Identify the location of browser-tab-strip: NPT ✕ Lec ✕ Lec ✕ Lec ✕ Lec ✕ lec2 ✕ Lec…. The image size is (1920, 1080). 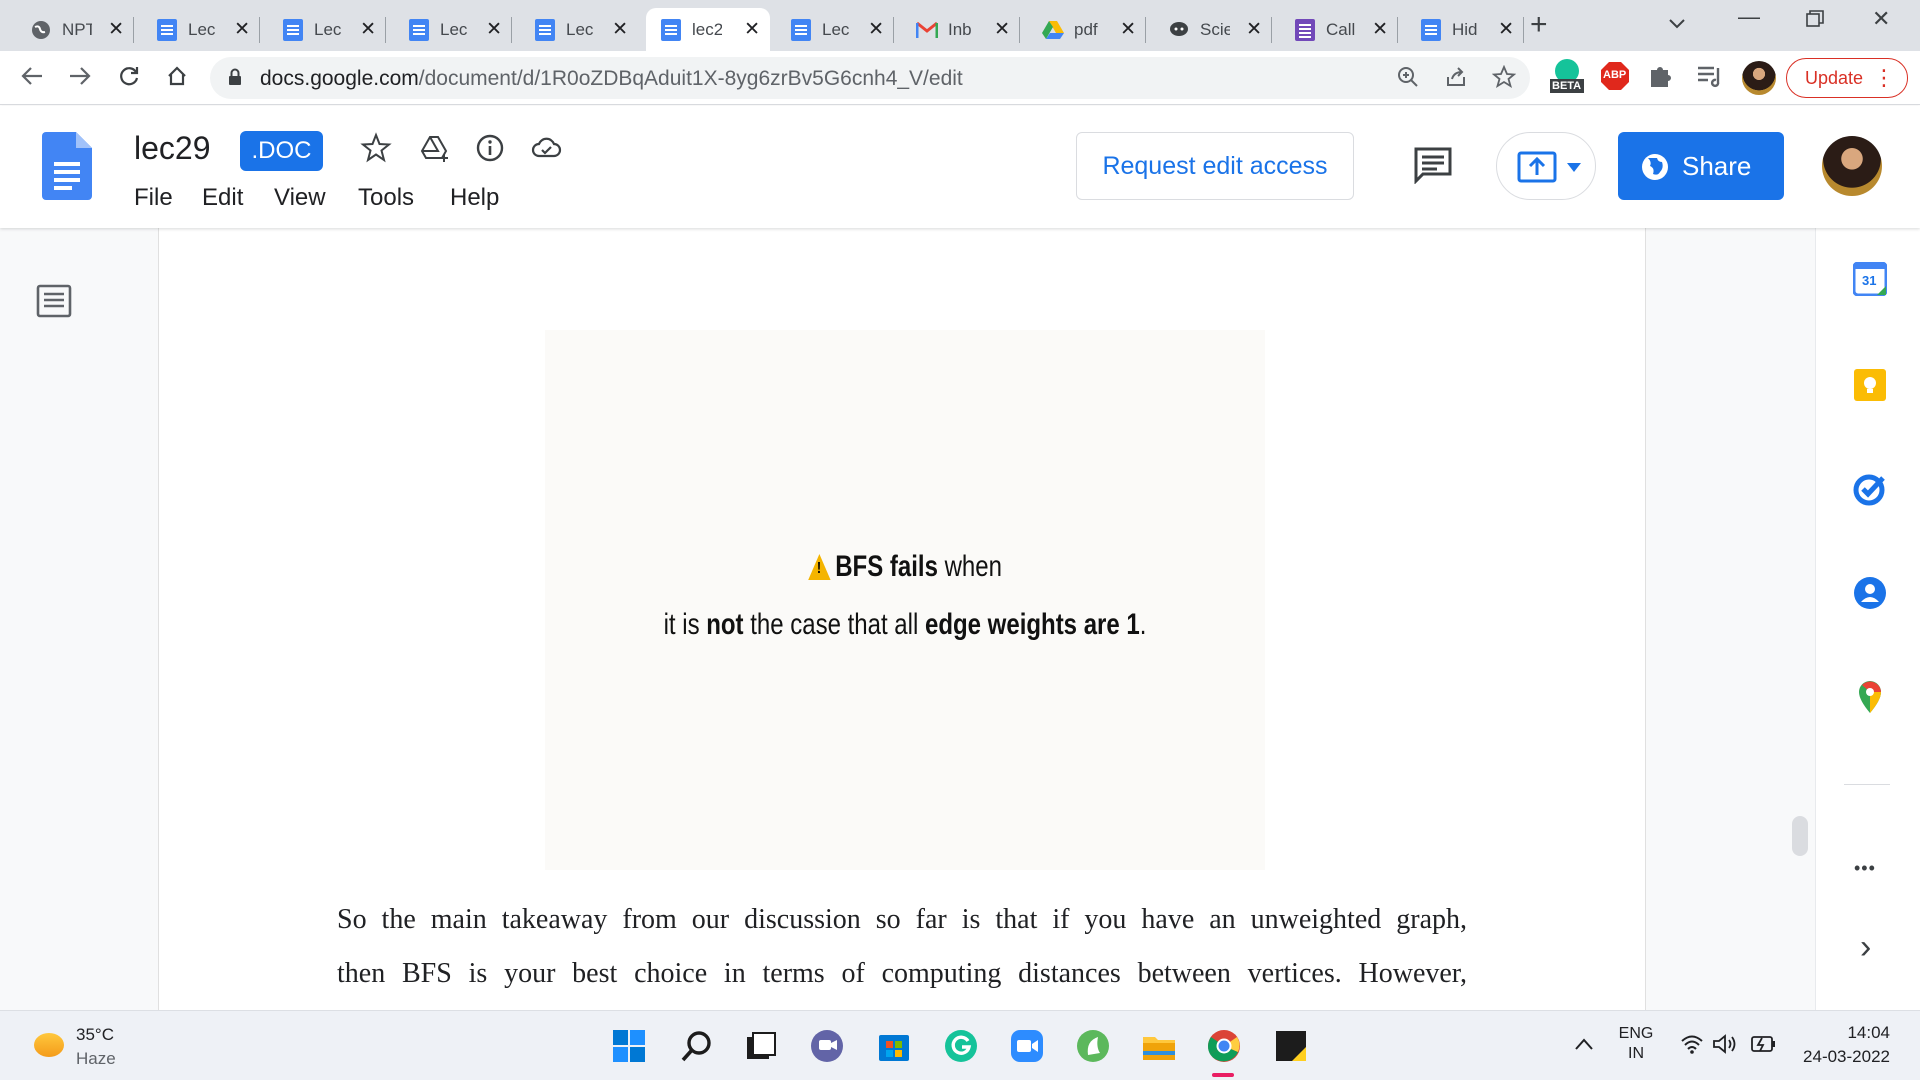
(960, 25).